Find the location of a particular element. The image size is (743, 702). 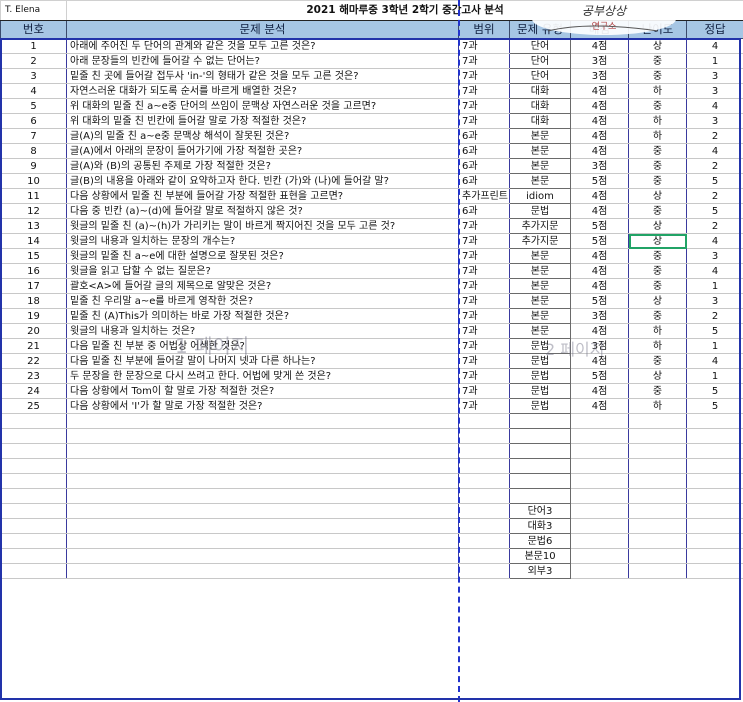

cell-answer: 1 is located at coordinates (714, 376).